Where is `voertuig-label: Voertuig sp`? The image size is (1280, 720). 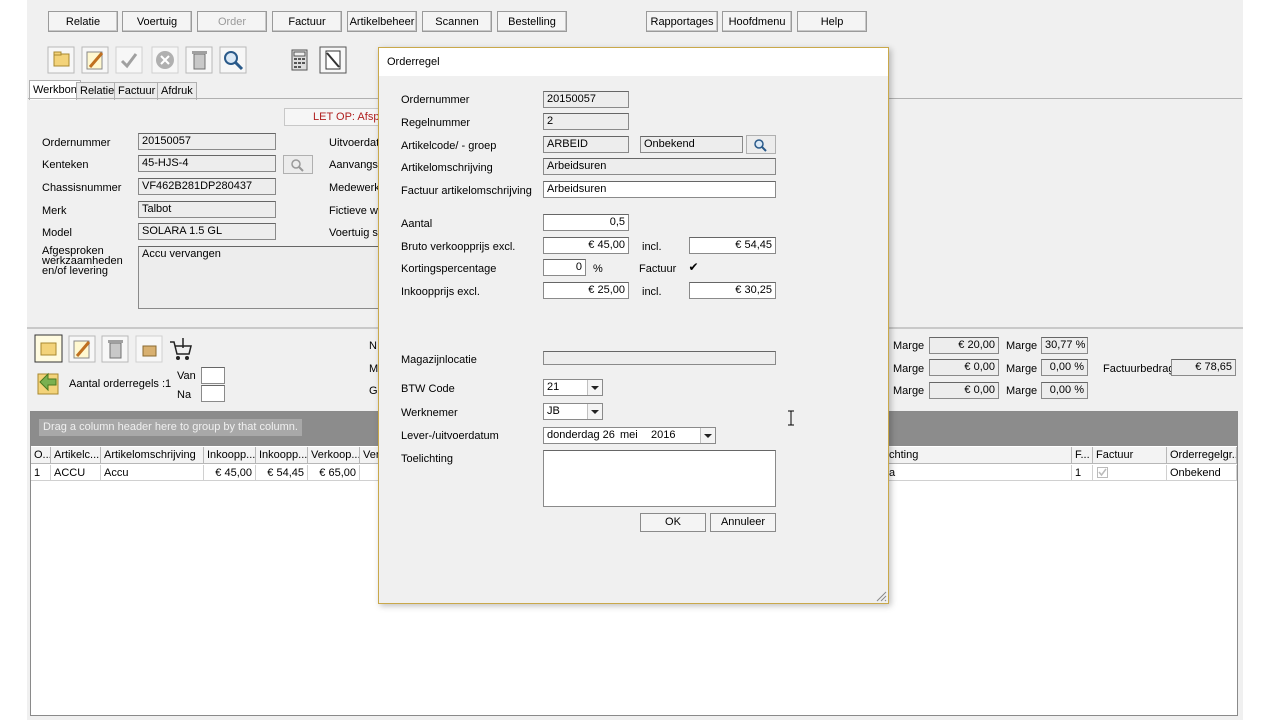 voertuig-label: Voertuig sp is located at coordinates (357, 233).